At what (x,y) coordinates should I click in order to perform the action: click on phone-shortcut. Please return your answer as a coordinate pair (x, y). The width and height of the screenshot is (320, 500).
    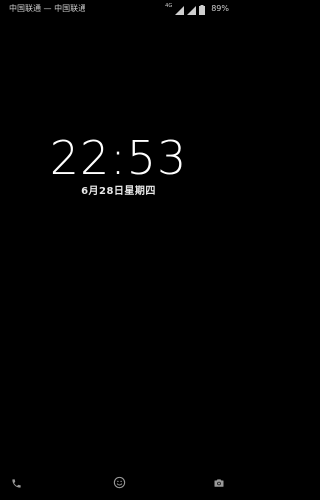
    Looking at the image, I should click on (16, 483).